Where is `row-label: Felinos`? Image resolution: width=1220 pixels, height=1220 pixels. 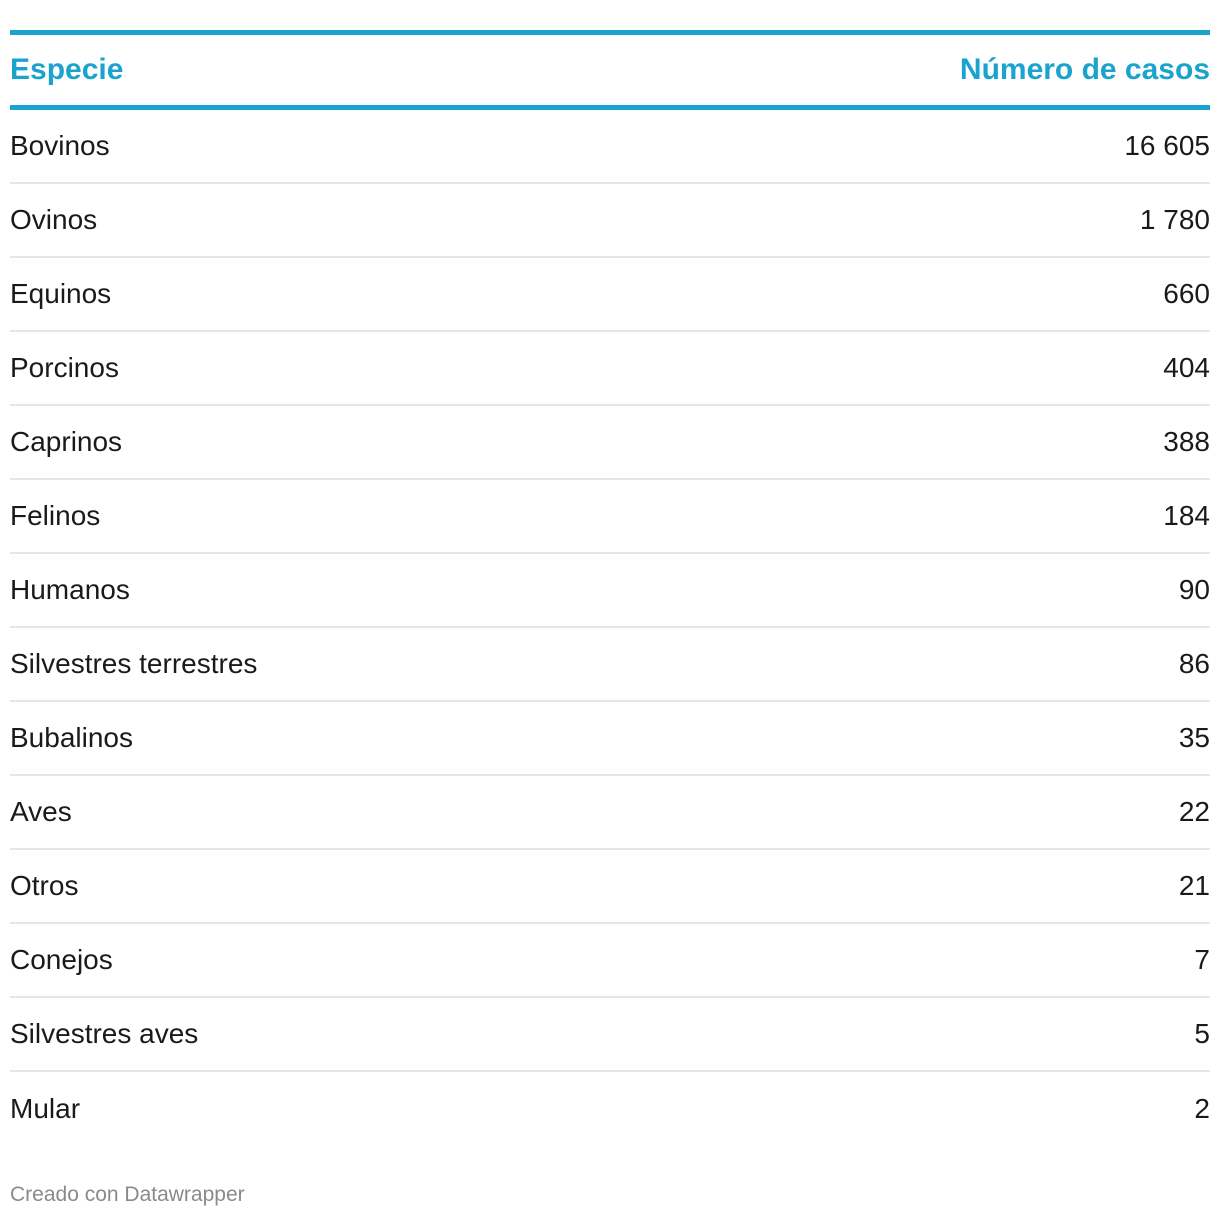 row-label: Felinos is located at coordinates (55, 515).